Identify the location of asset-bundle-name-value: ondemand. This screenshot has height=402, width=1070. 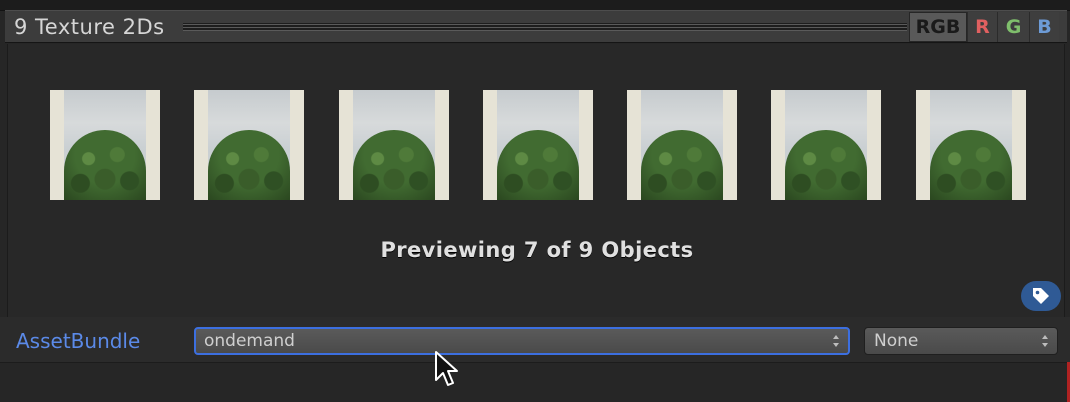
(249, 341).